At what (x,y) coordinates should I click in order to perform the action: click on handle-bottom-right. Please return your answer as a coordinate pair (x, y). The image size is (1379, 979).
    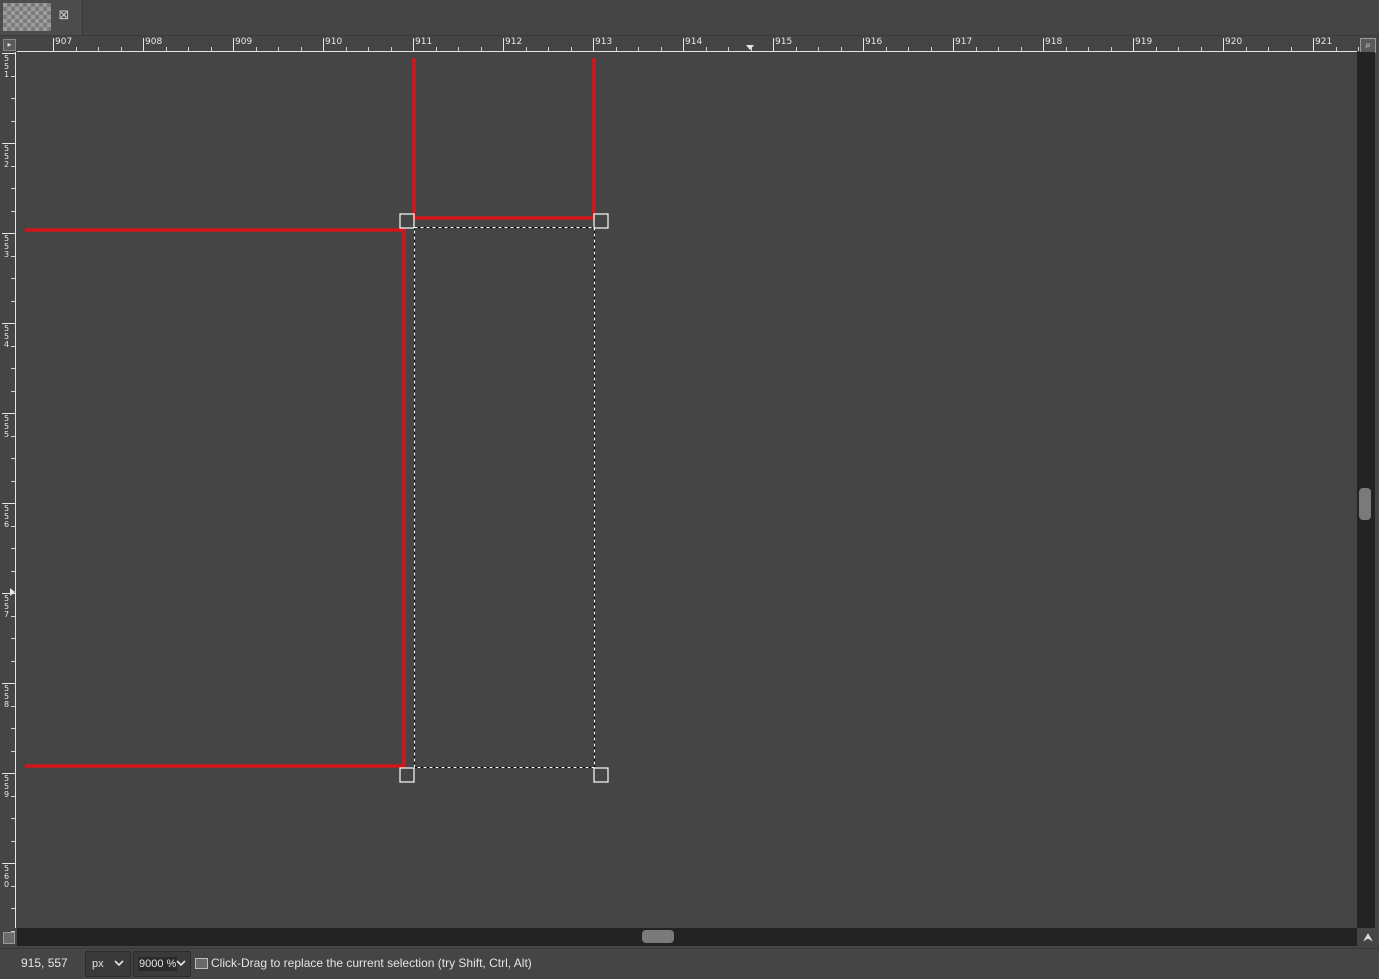
    Looking at the image, I should click on (601, 775).